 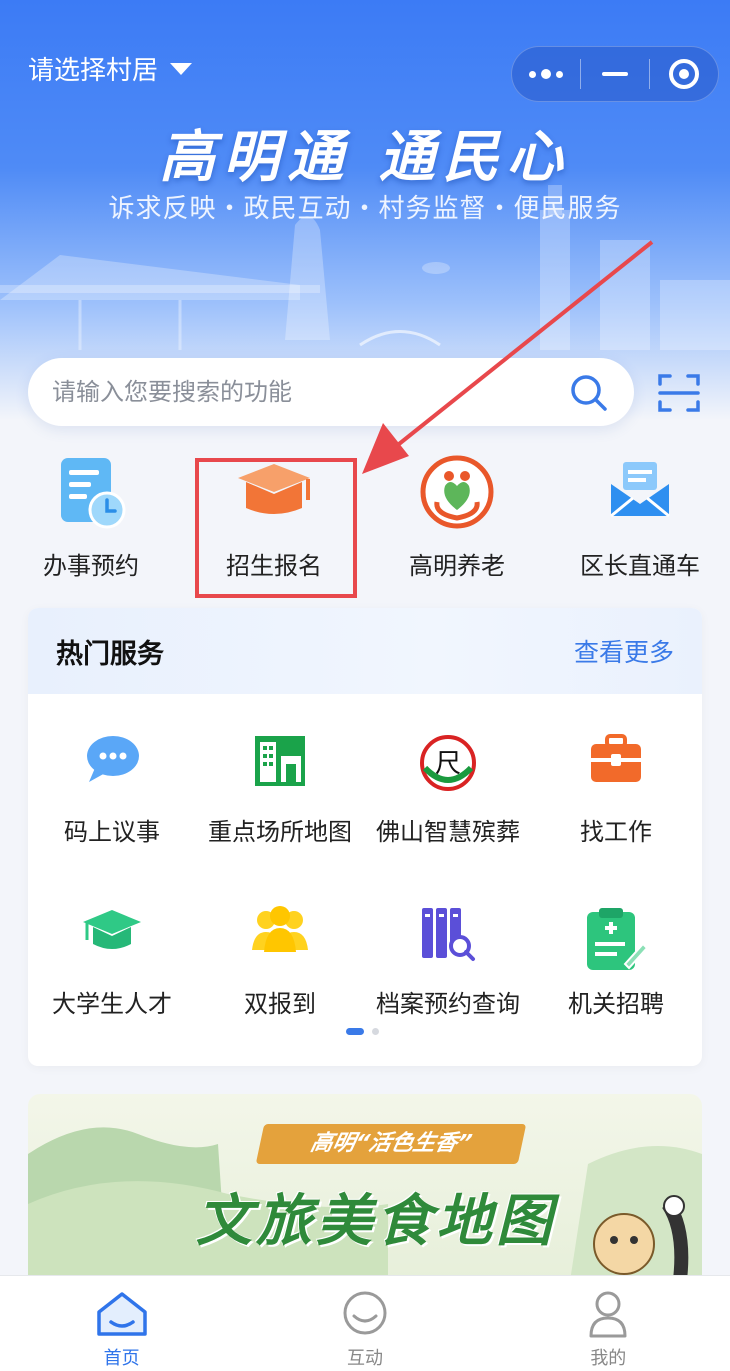 I want to click on archive-search-icon, so click(x=448, y=934).